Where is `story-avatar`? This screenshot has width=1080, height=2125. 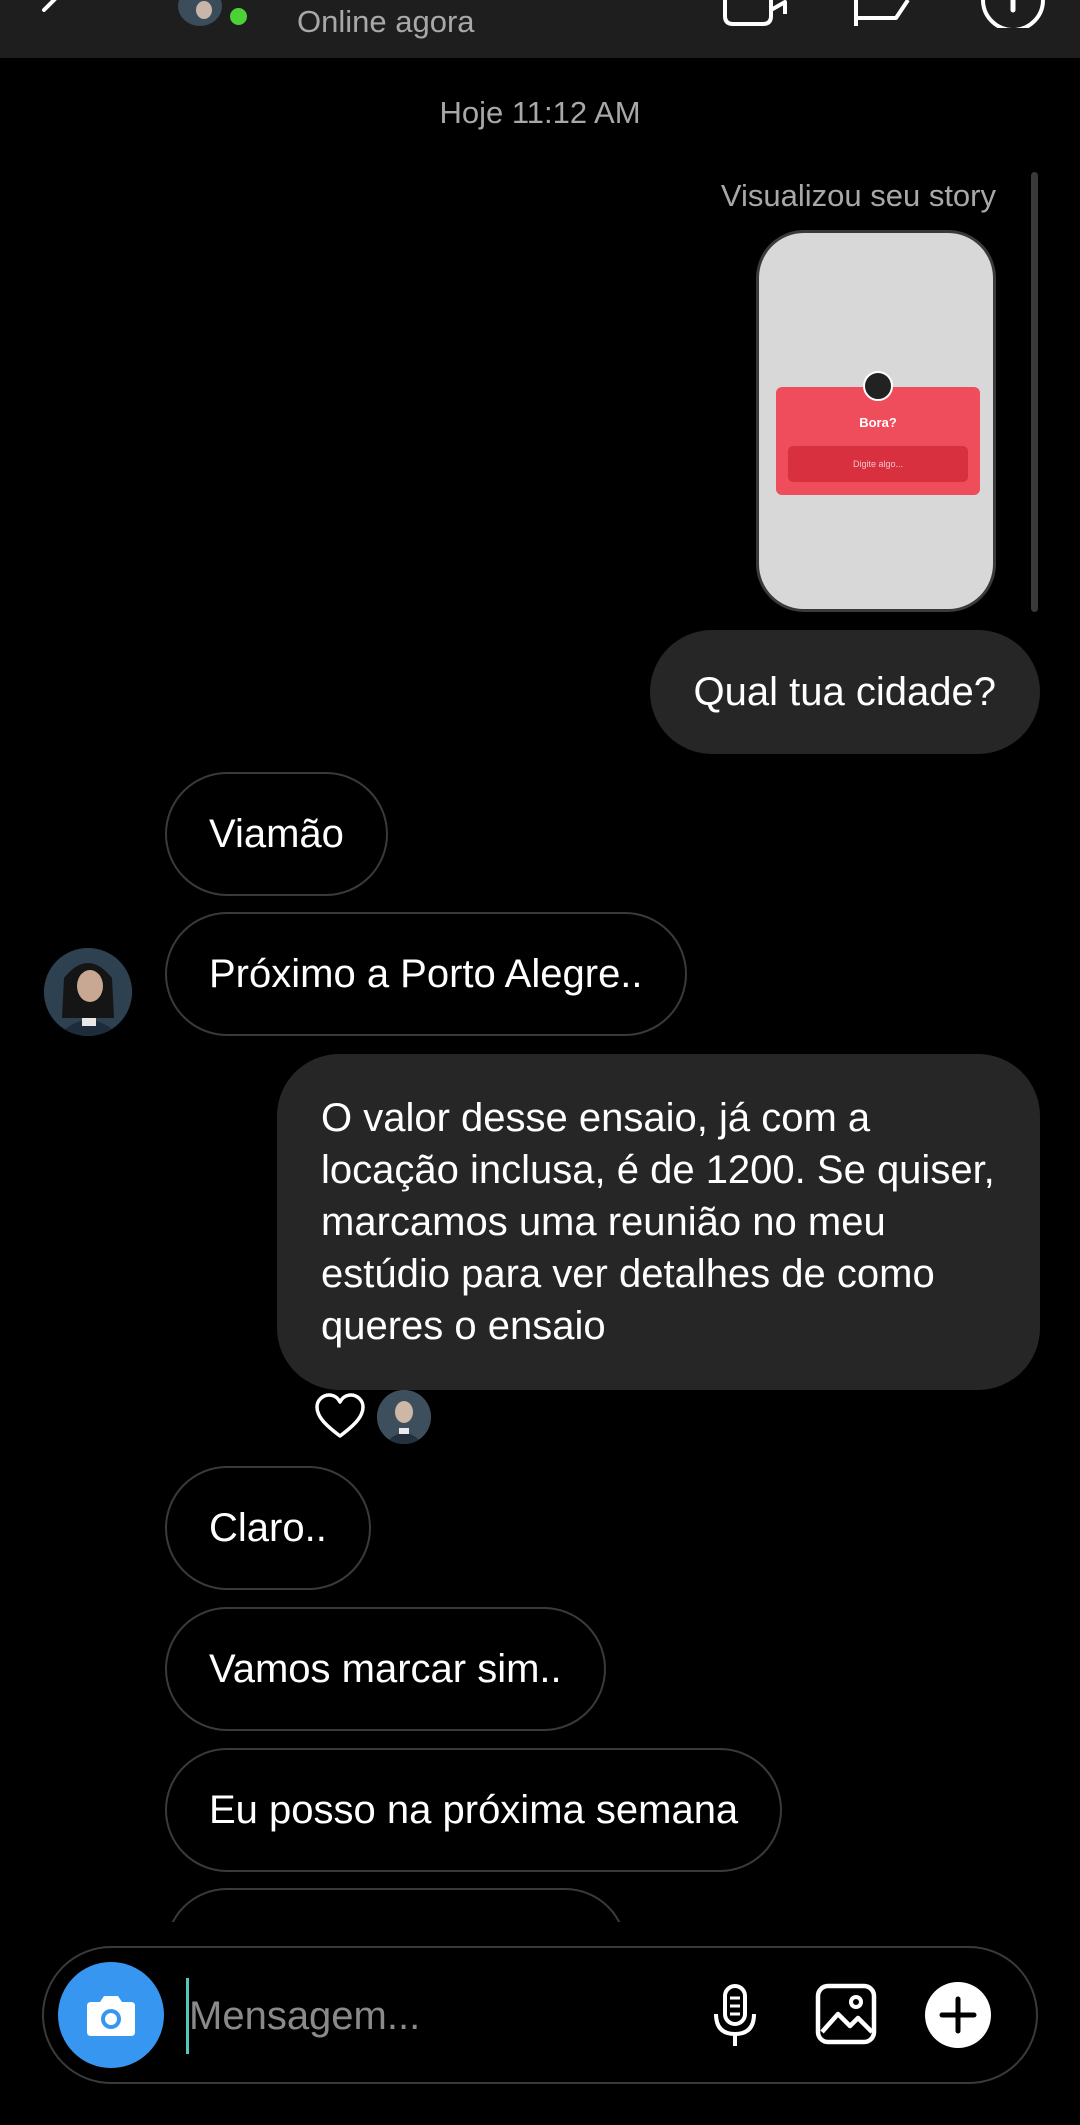 story-avatar is located at coordinates (878, 386).